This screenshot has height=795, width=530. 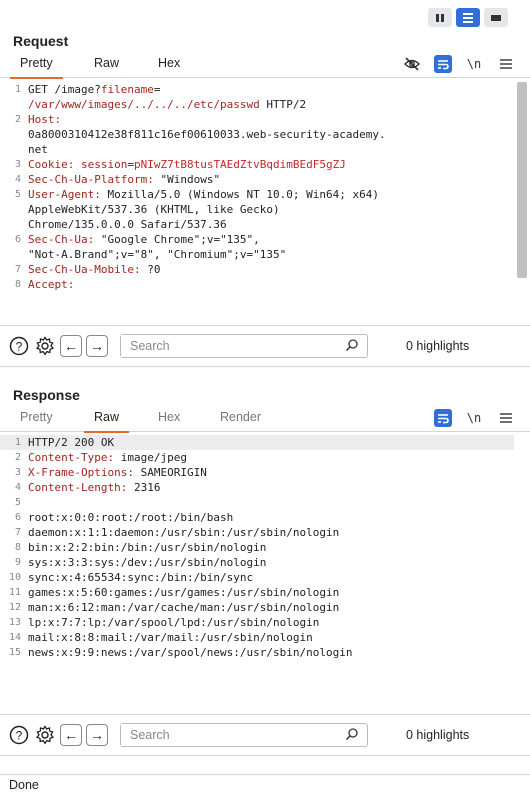 What do you see at coordinates (226, 735) in the screenshot?
I see `response-search-input` at bounding box center [226, 735].